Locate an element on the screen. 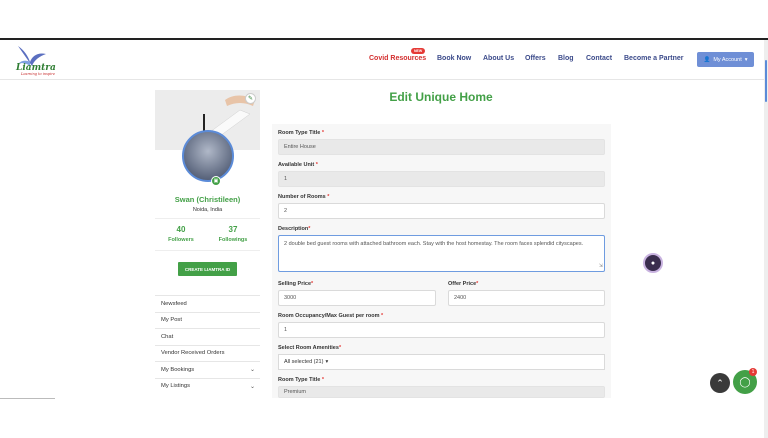  resize-handle-icon: ⇲ is located at coordinates (601, 266).